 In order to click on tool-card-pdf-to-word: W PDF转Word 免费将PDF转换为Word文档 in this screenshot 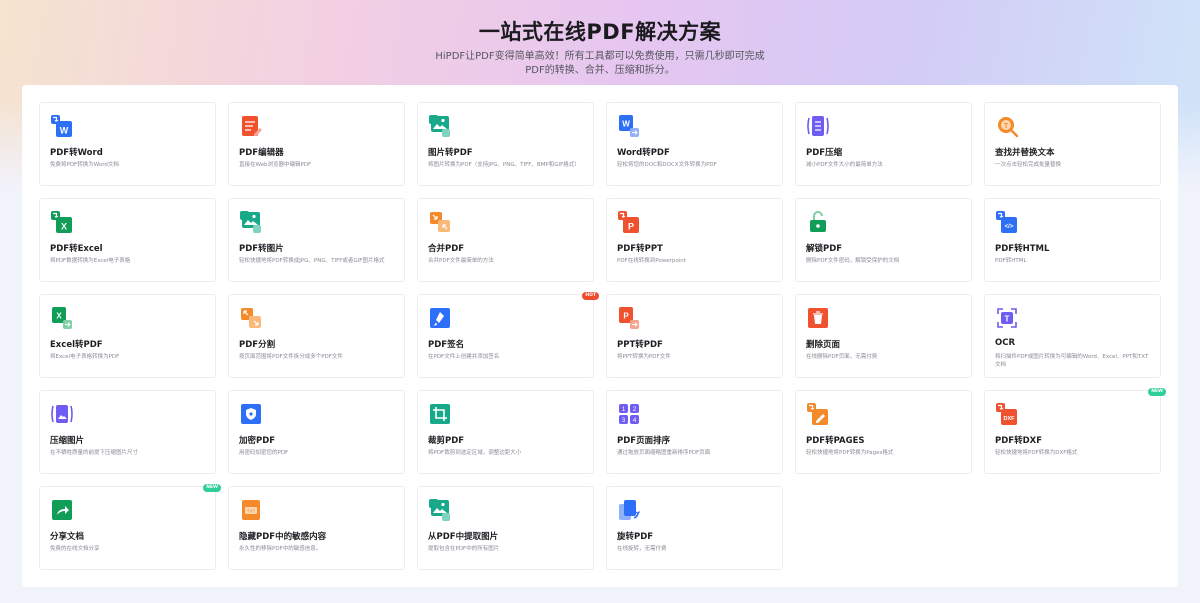, I will do `click(127, 144)`.